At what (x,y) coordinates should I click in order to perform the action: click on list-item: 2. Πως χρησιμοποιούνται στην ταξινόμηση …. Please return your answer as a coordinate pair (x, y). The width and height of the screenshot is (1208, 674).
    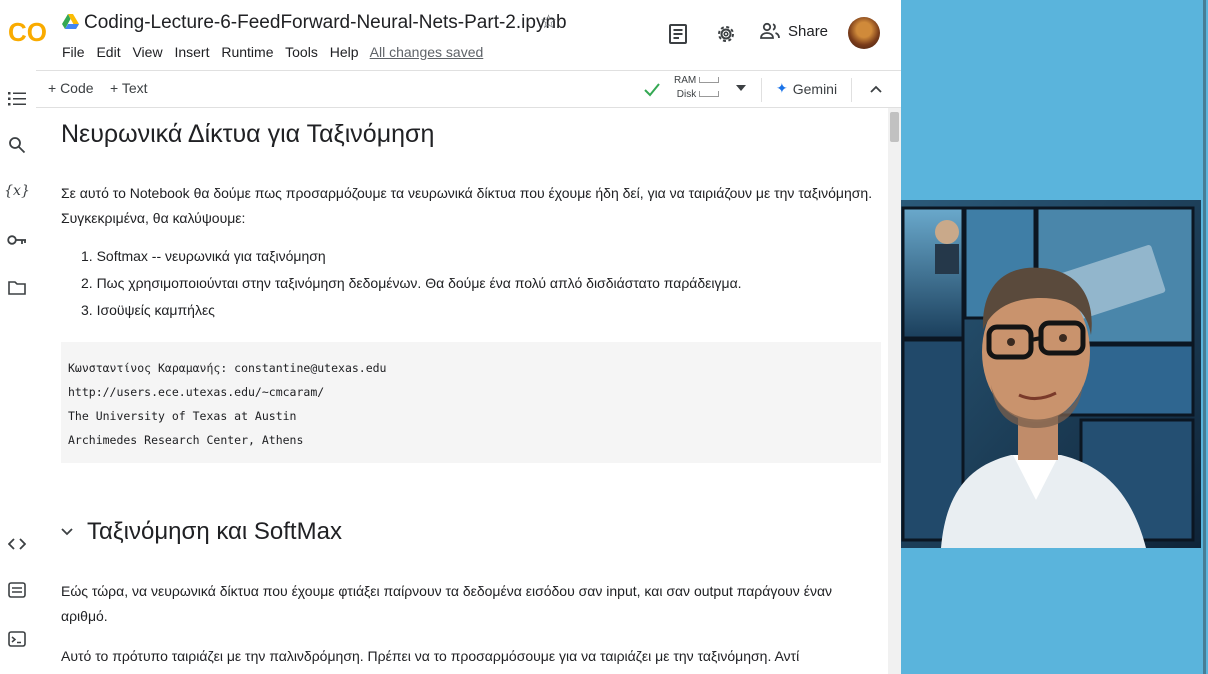
    Looking at the image, I should click on (411, 283).